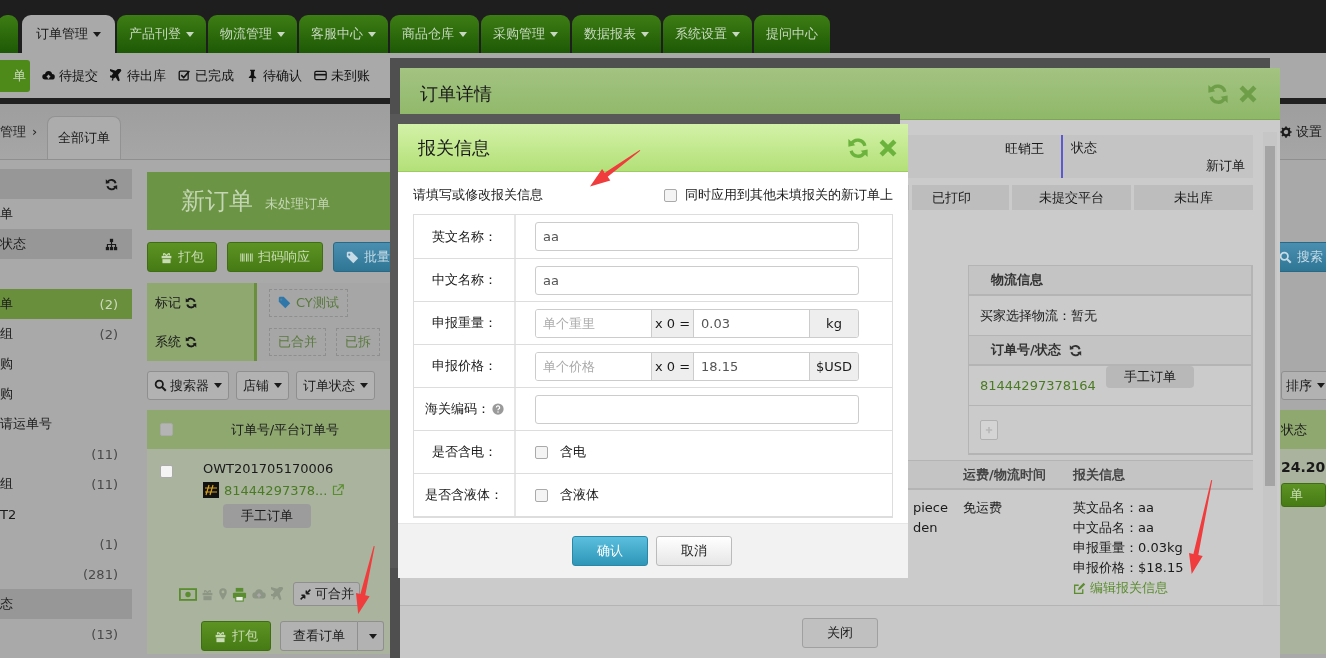  I want to click on order-number: OWT201705170006, so click(269, 468).